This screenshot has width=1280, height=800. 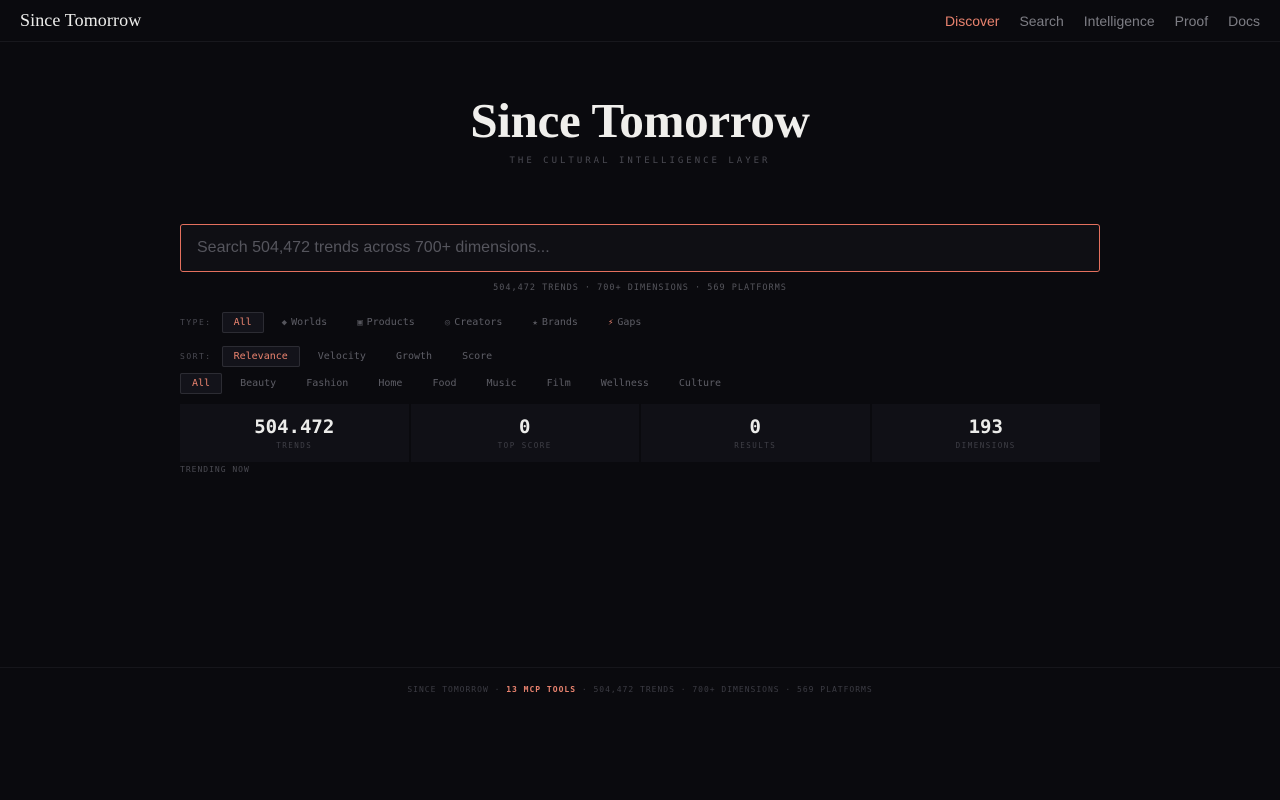 What do you see at coordinates (327, 383) in the screenshot?
I see `category-chip-fashion: Fashion` at bounding box center [327, 383].